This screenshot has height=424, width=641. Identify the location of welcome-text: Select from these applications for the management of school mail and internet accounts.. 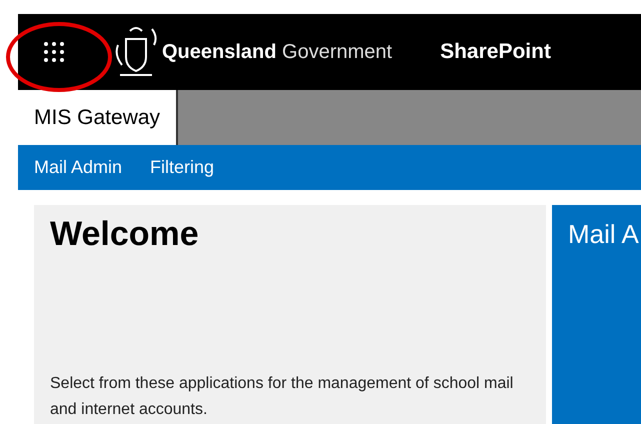
(282, 397).